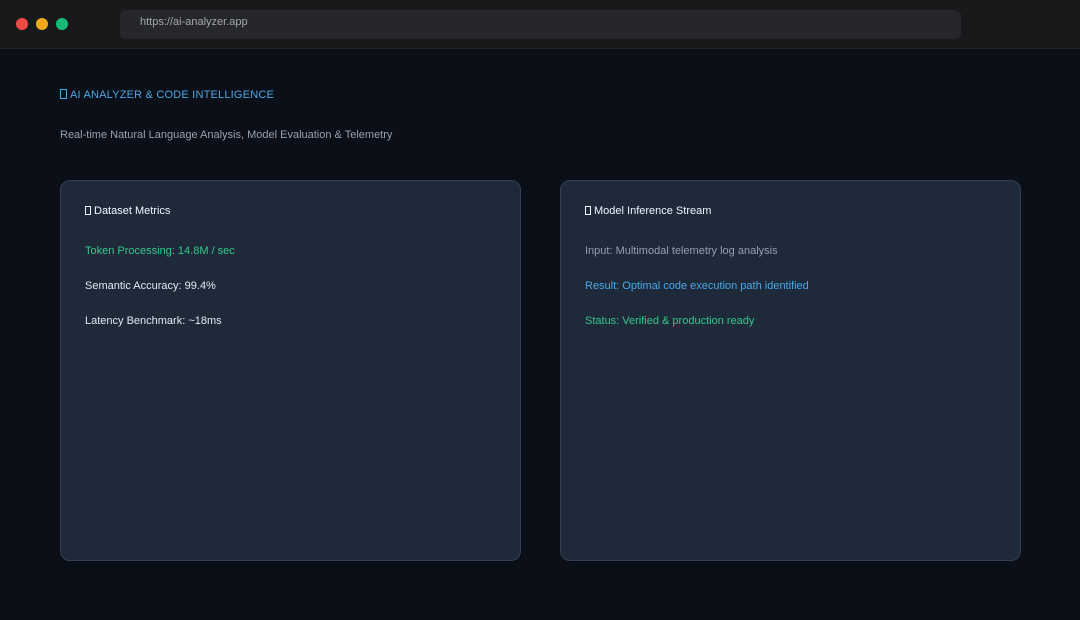  What do you see at coordinates (132, 211) in the screenshot?
I see `panel-title-text: Dataset Metrics` at bounding box center [132, 211].